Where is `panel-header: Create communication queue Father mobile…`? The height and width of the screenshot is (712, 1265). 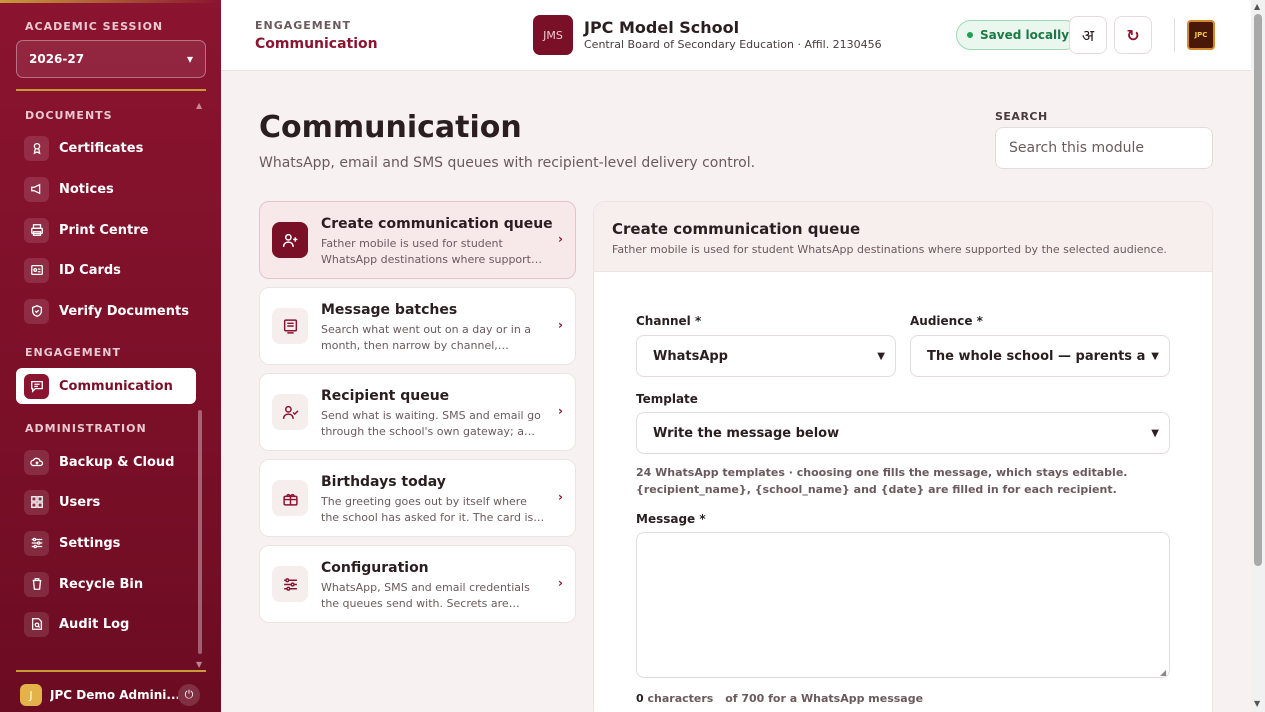 panel-header: Create communication queue Father mobile… is located at coordinates (903, 237).